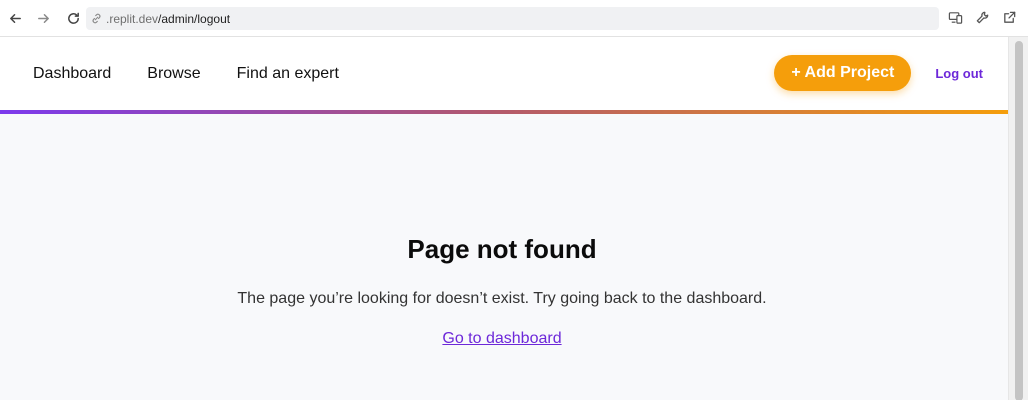  Describe the element at coordinates (73, 18) in the screenshot. I see `reload-icon` at that location.